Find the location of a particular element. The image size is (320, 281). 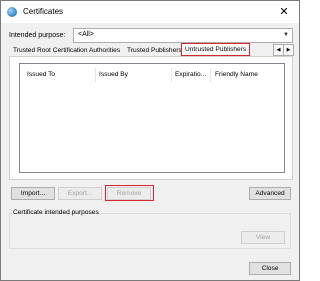

column-header-friendly-name: Friendly Name is located at coordinates (236, 74).